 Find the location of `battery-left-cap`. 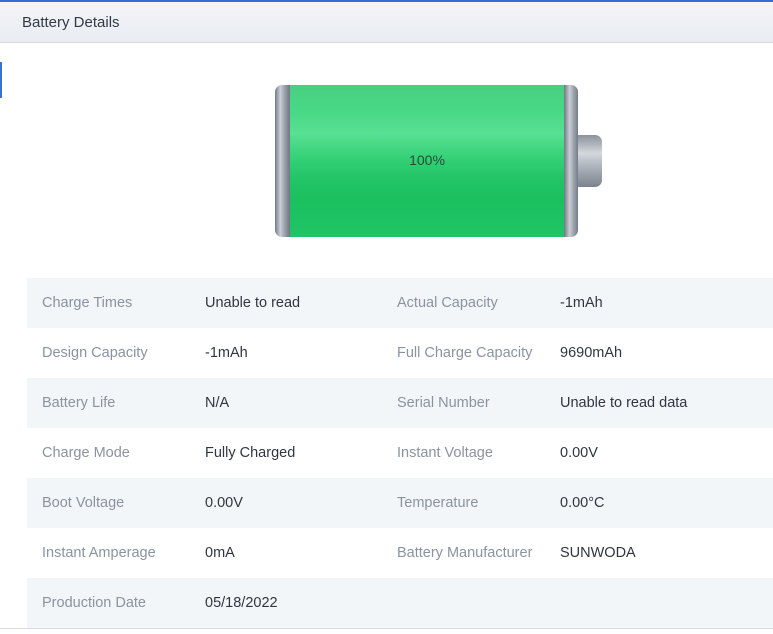

battery-left-cap is located at coordinates (282, 161).